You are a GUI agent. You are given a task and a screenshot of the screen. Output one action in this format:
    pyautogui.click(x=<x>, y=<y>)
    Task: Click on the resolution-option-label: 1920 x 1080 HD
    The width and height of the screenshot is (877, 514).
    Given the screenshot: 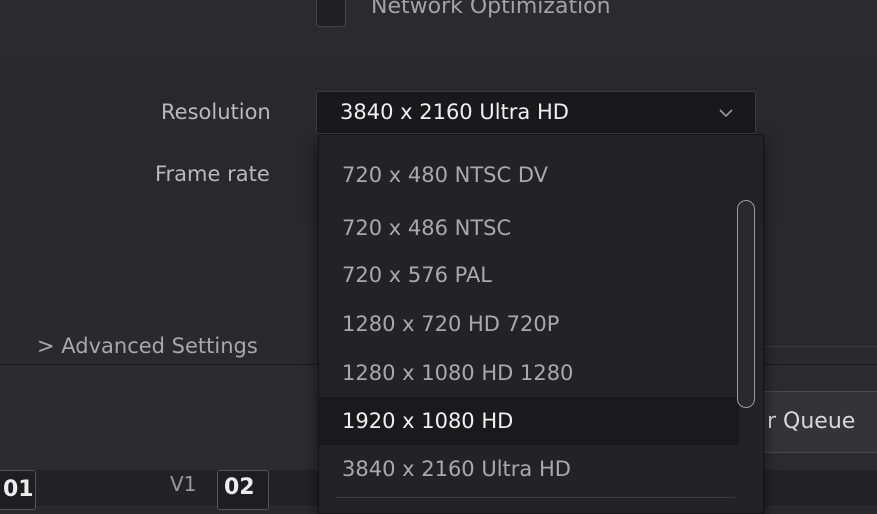 What is the action you would take?
    pyautogui.click(x=428, y=421)
    